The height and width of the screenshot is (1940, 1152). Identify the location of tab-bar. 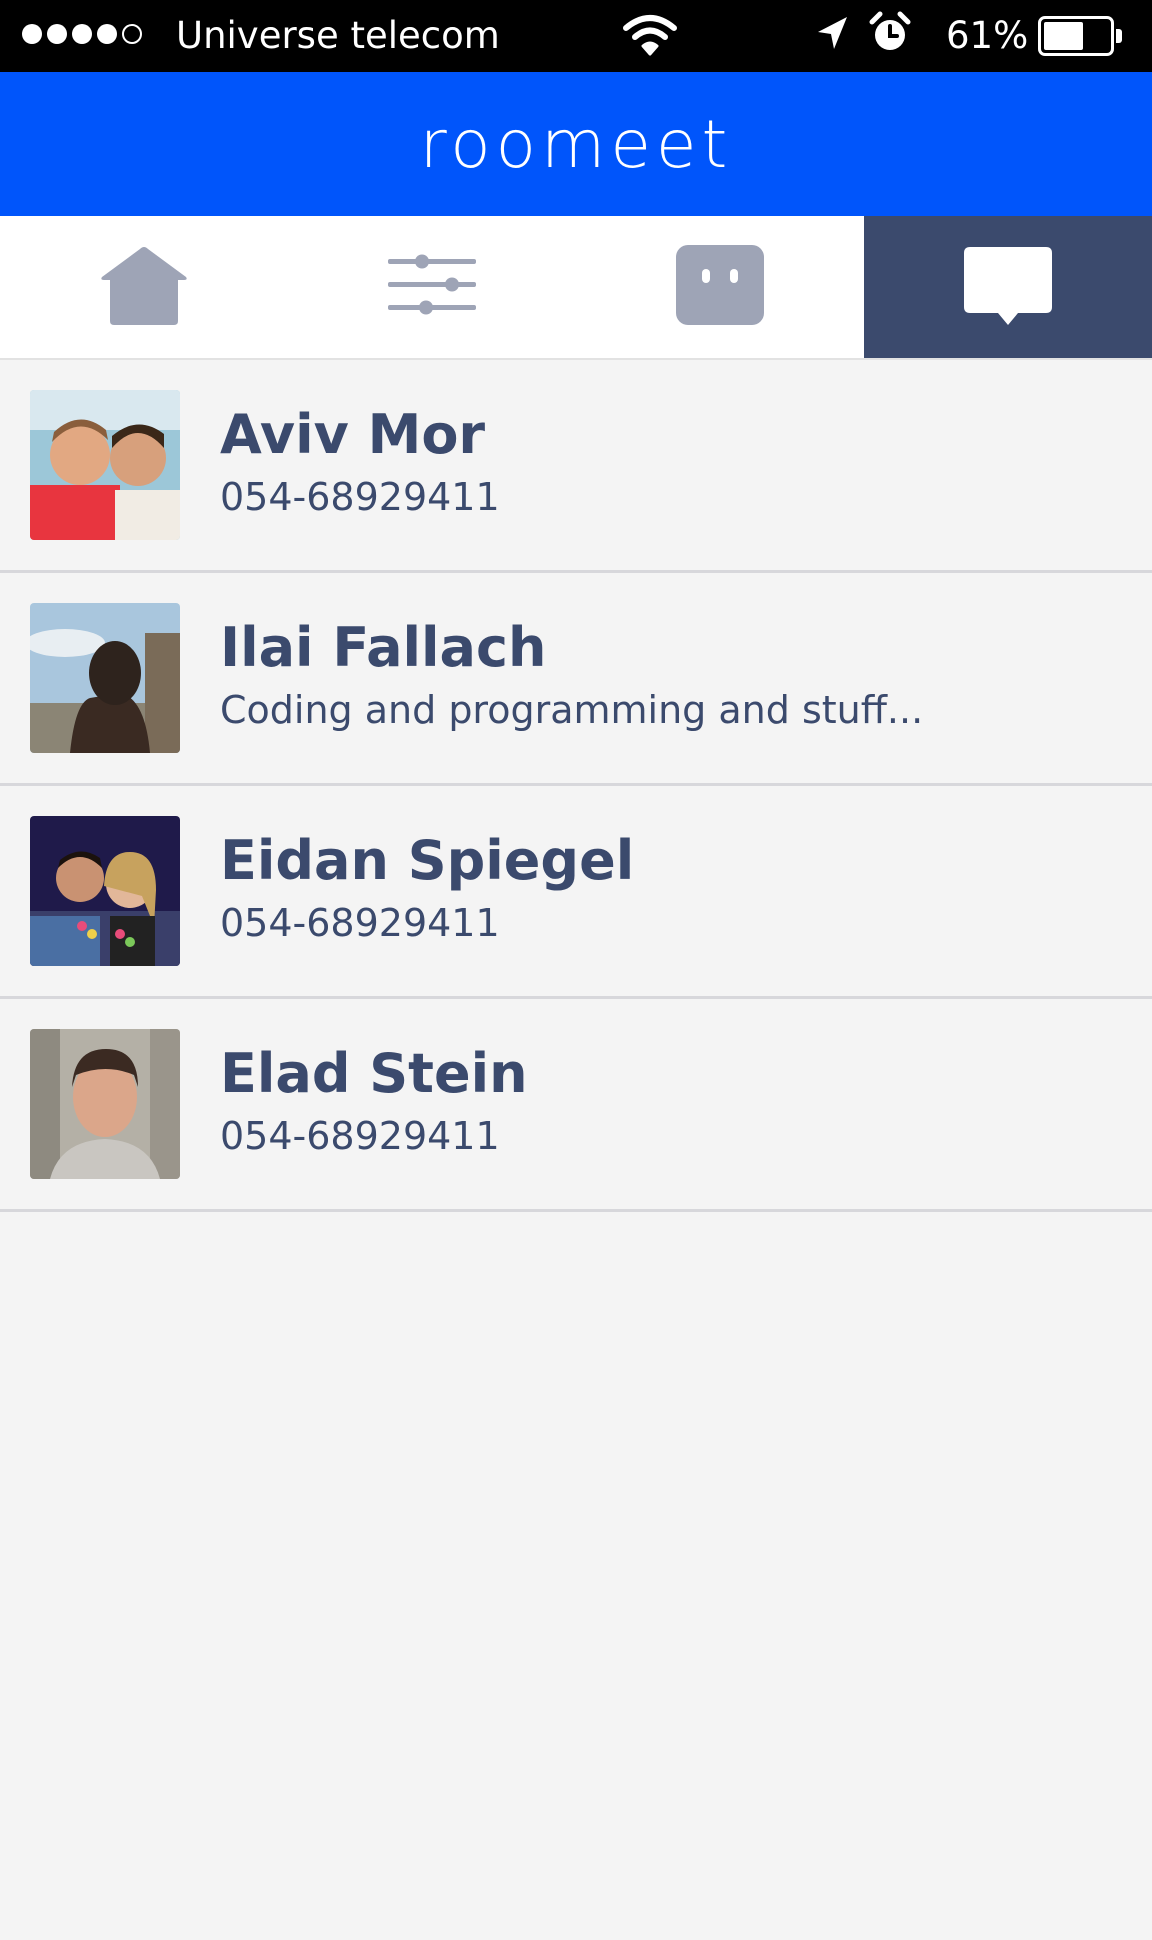
(576, 288).